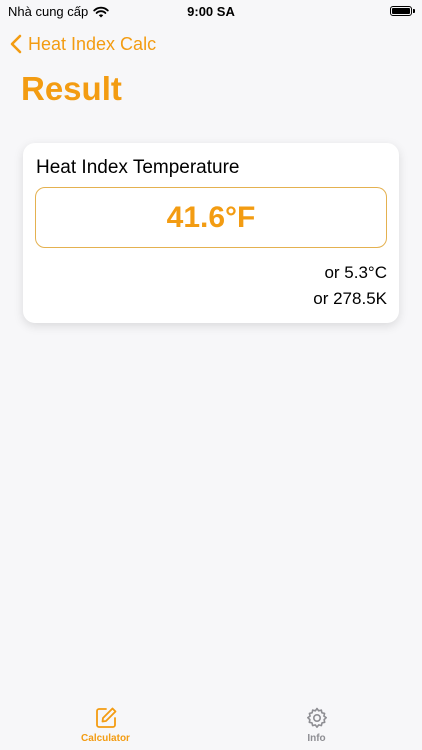 The height and width of the screenshot is (750, 422). I want to click on status-time: 9:00 SA, so click(211, 11).